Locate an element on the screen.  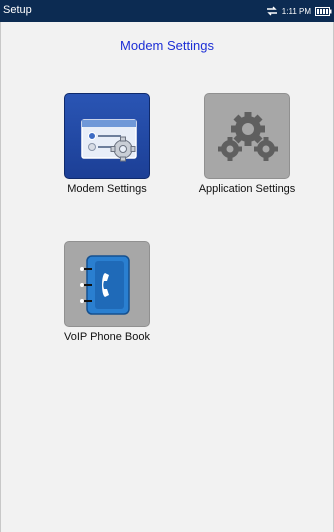
voip-phone-book-button is located at coordinates (107, 284).